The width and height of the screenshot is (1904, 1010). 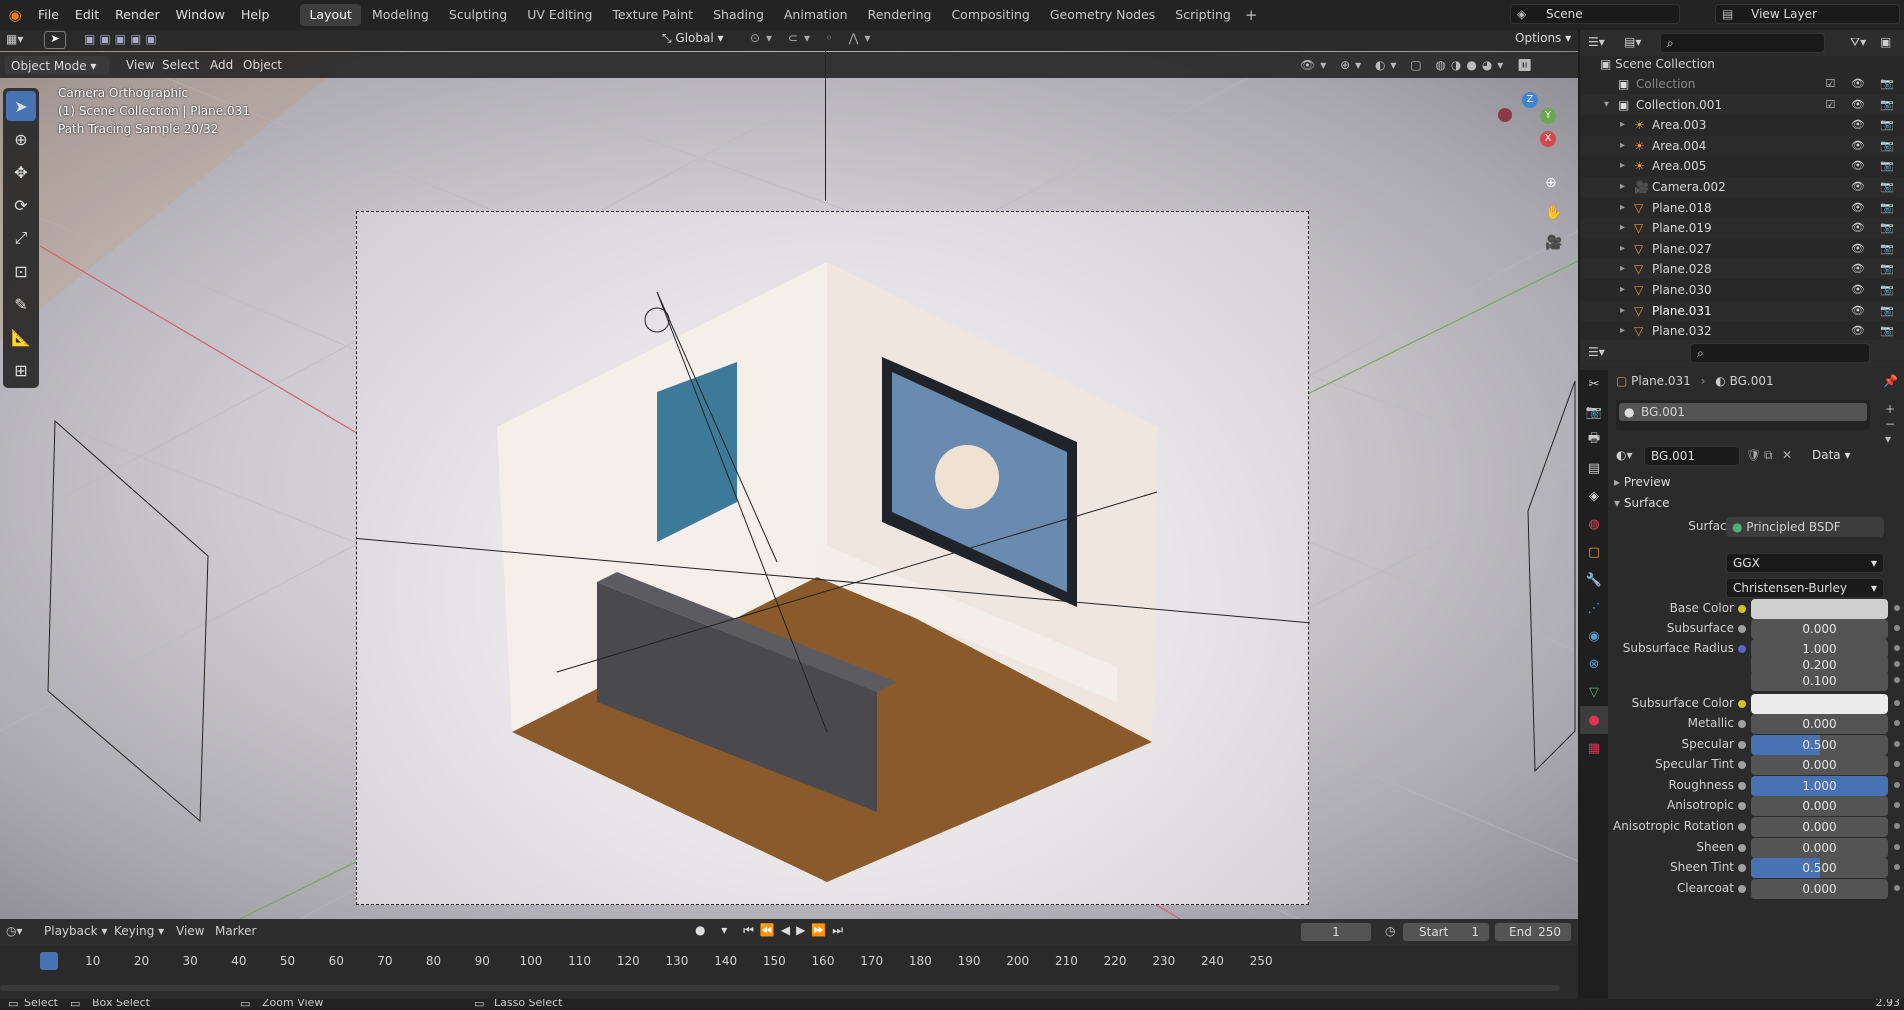 What do you see at coordinates (1505, 115) in the screenshot?
I see `gizmo-neg-axes` at bounding box center [1505, 115].